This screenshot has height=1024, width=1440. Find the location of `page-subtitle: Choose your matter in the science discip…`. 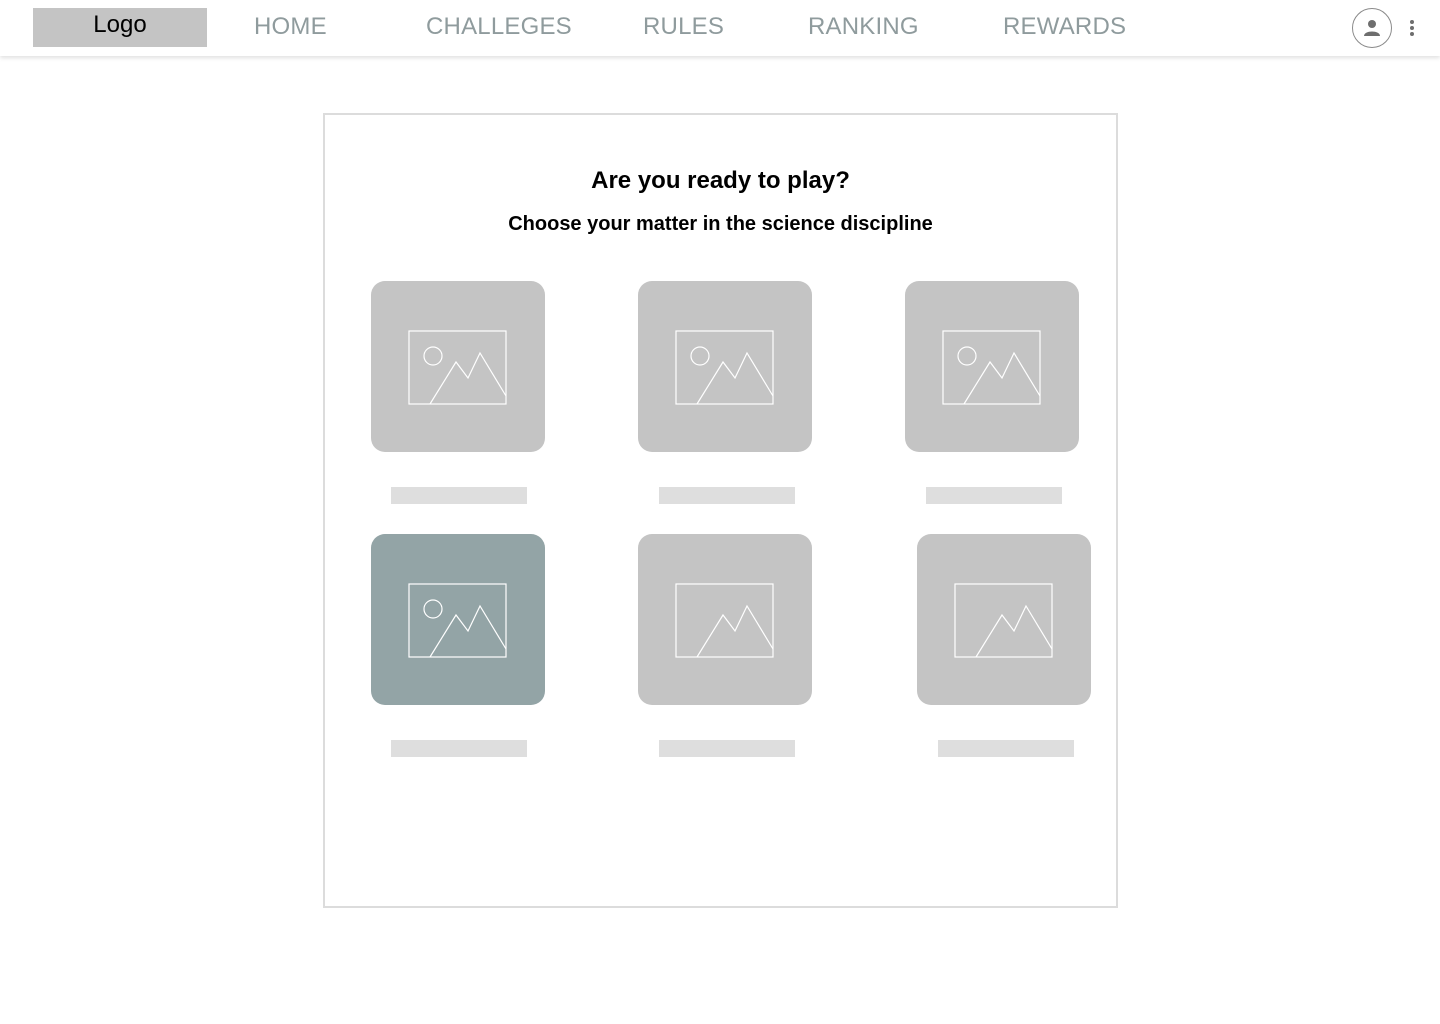

page-subtitle: Choose your matter in the science discip… is located at coordinates (720, 224).